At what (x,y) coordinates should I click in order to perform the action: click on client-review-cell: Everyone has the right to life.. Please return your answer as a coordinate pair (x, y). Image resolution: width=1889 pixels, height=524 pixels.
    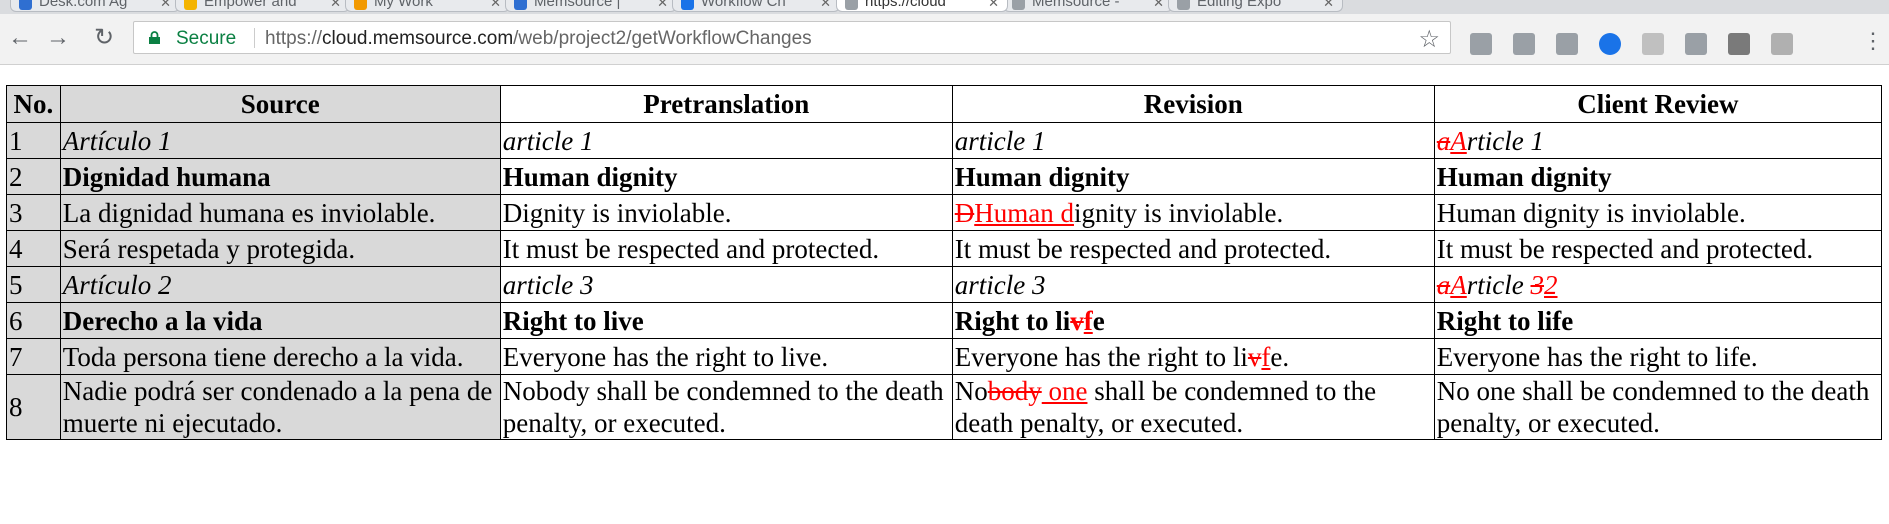
    Looking at the image, I should click on (1658, 356).